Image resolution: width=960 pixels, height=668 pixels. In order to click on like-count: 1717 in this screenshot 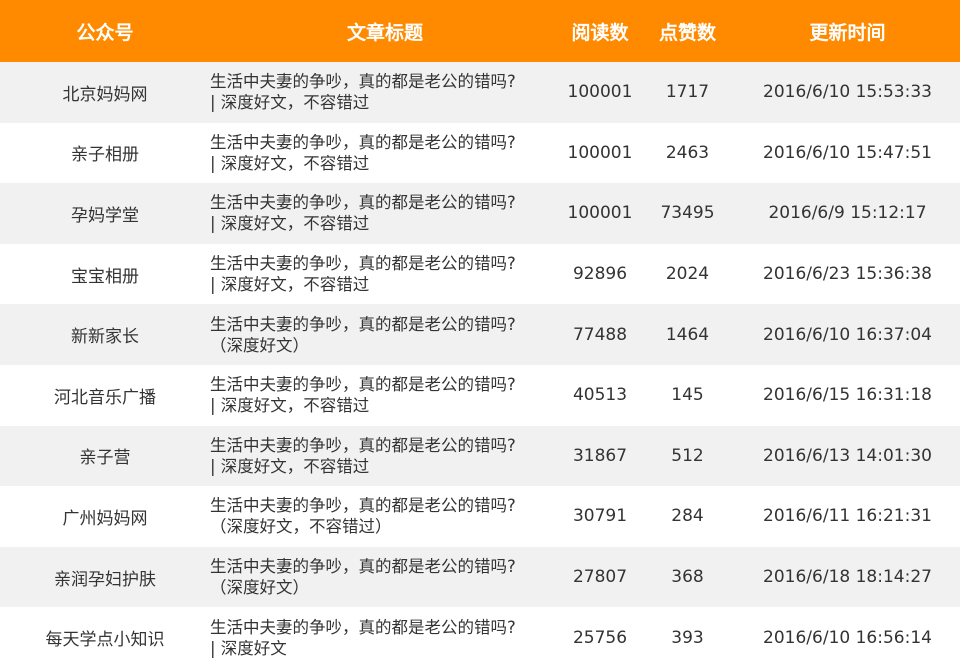, I will do `click(687, 92)`.